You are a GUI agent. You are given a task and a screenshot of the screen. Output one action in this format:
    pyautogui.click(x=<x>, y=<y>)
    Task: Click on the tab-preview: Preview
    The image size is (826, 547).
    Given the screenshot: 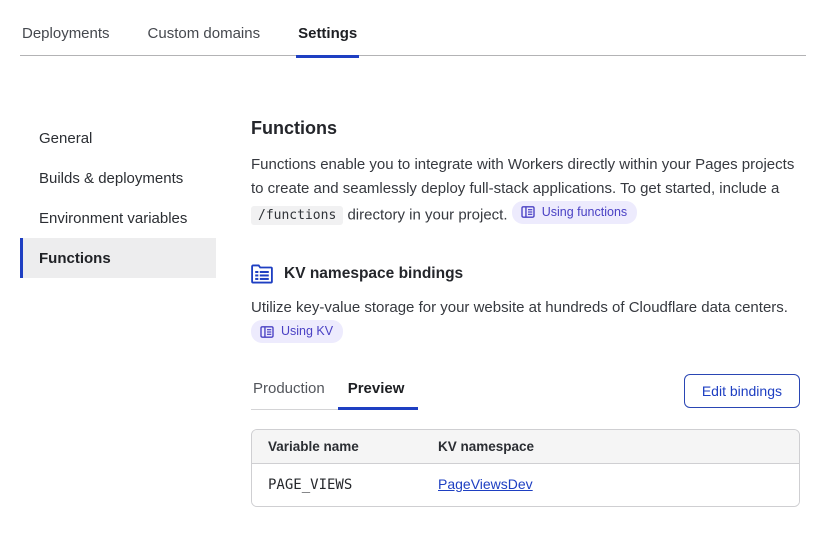 What is the action you would take?
    pyautogui.click(x=377, y=395)
    